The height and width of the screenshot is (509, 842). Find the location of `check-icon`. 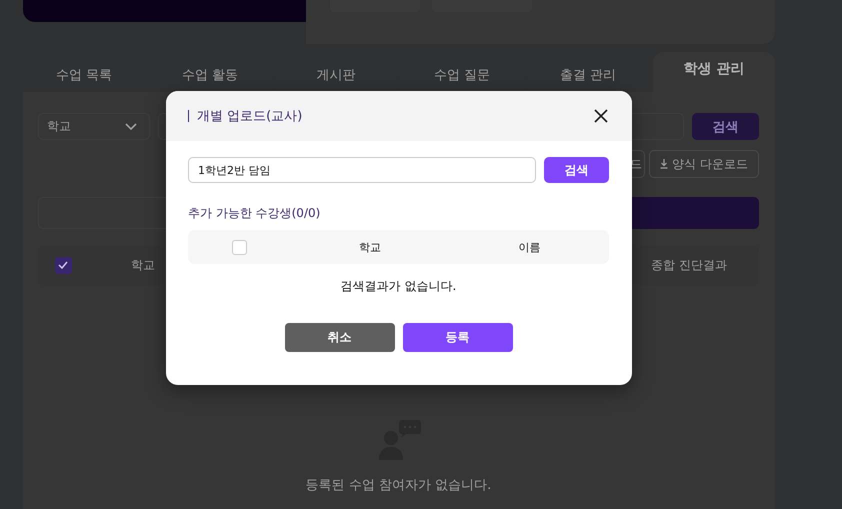

check-icon is located at coordinates (63, 265).